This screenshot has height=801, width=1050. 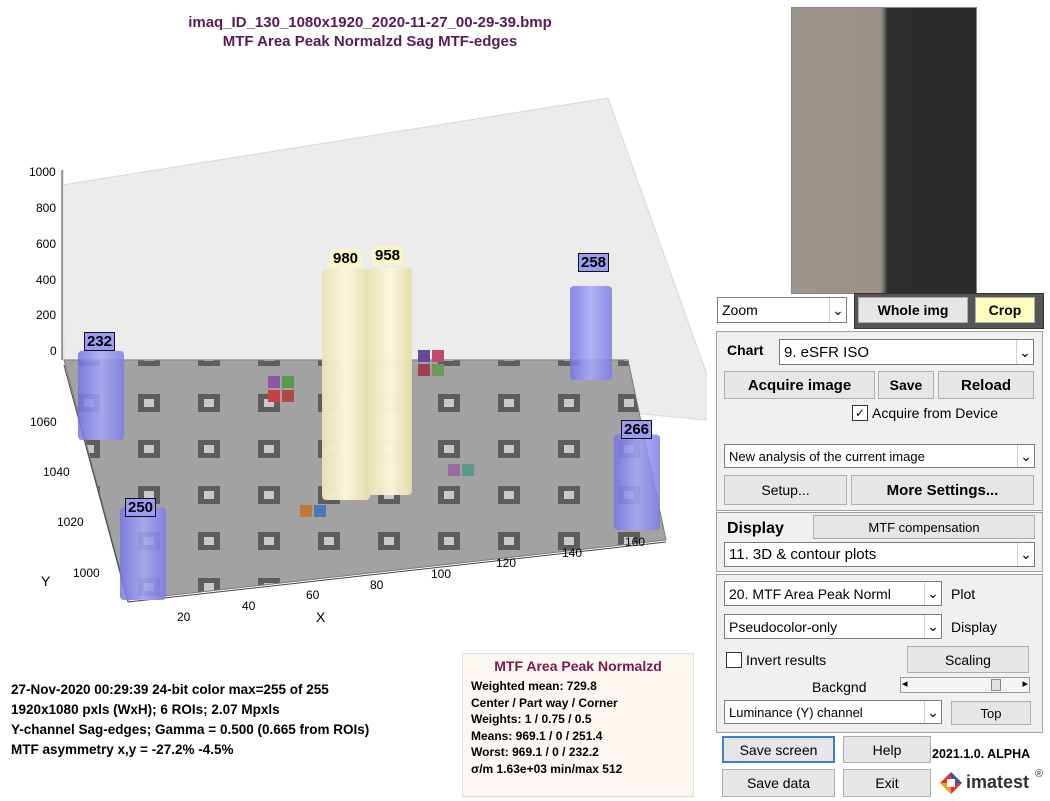 What do you see at coordinates (441, 574) in the screenshot?
I see `x-tick: 100` at bounding box center [441, 574].